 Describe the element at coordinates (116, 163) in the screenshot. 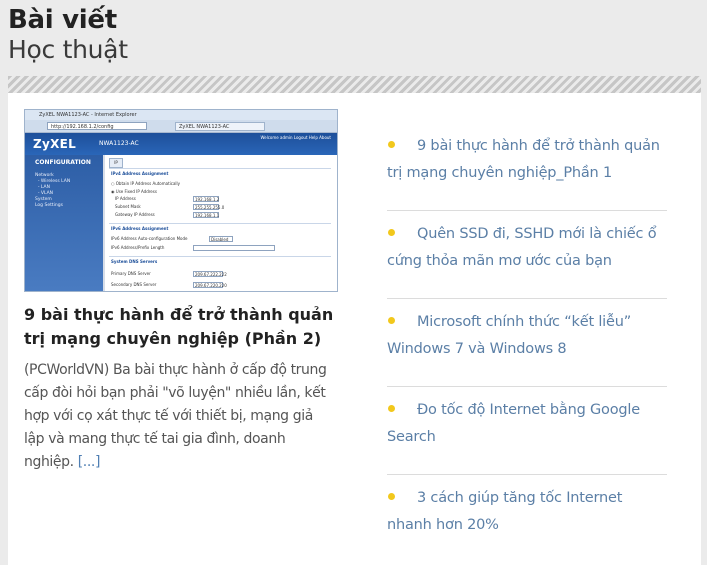

I see `router-tab: IP` at that location.